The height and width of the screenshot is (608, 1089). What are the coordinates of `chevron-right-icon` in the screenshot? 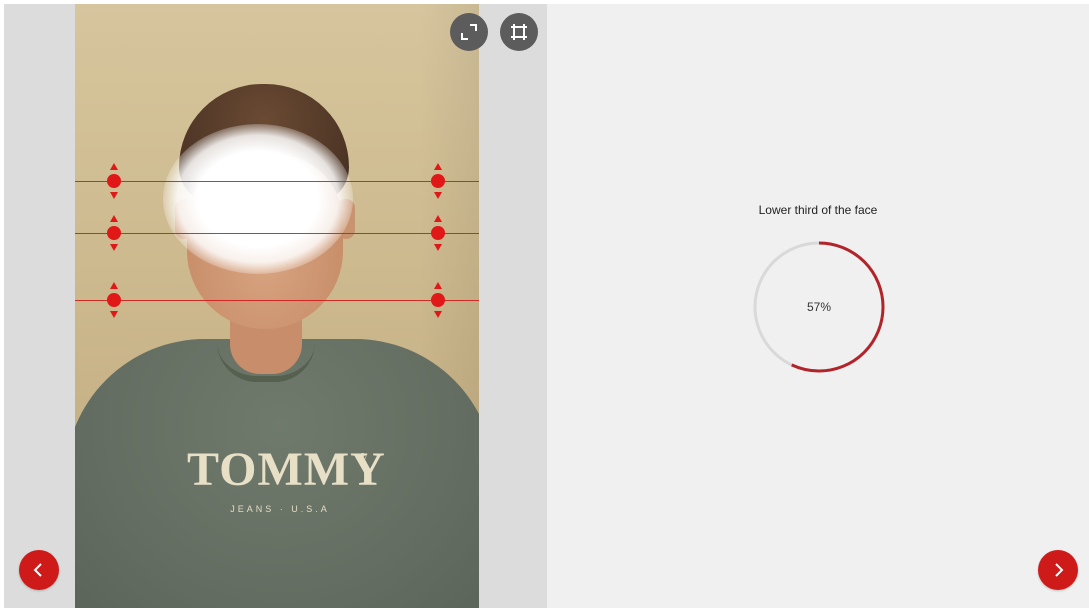 It's located at (1059, 570).